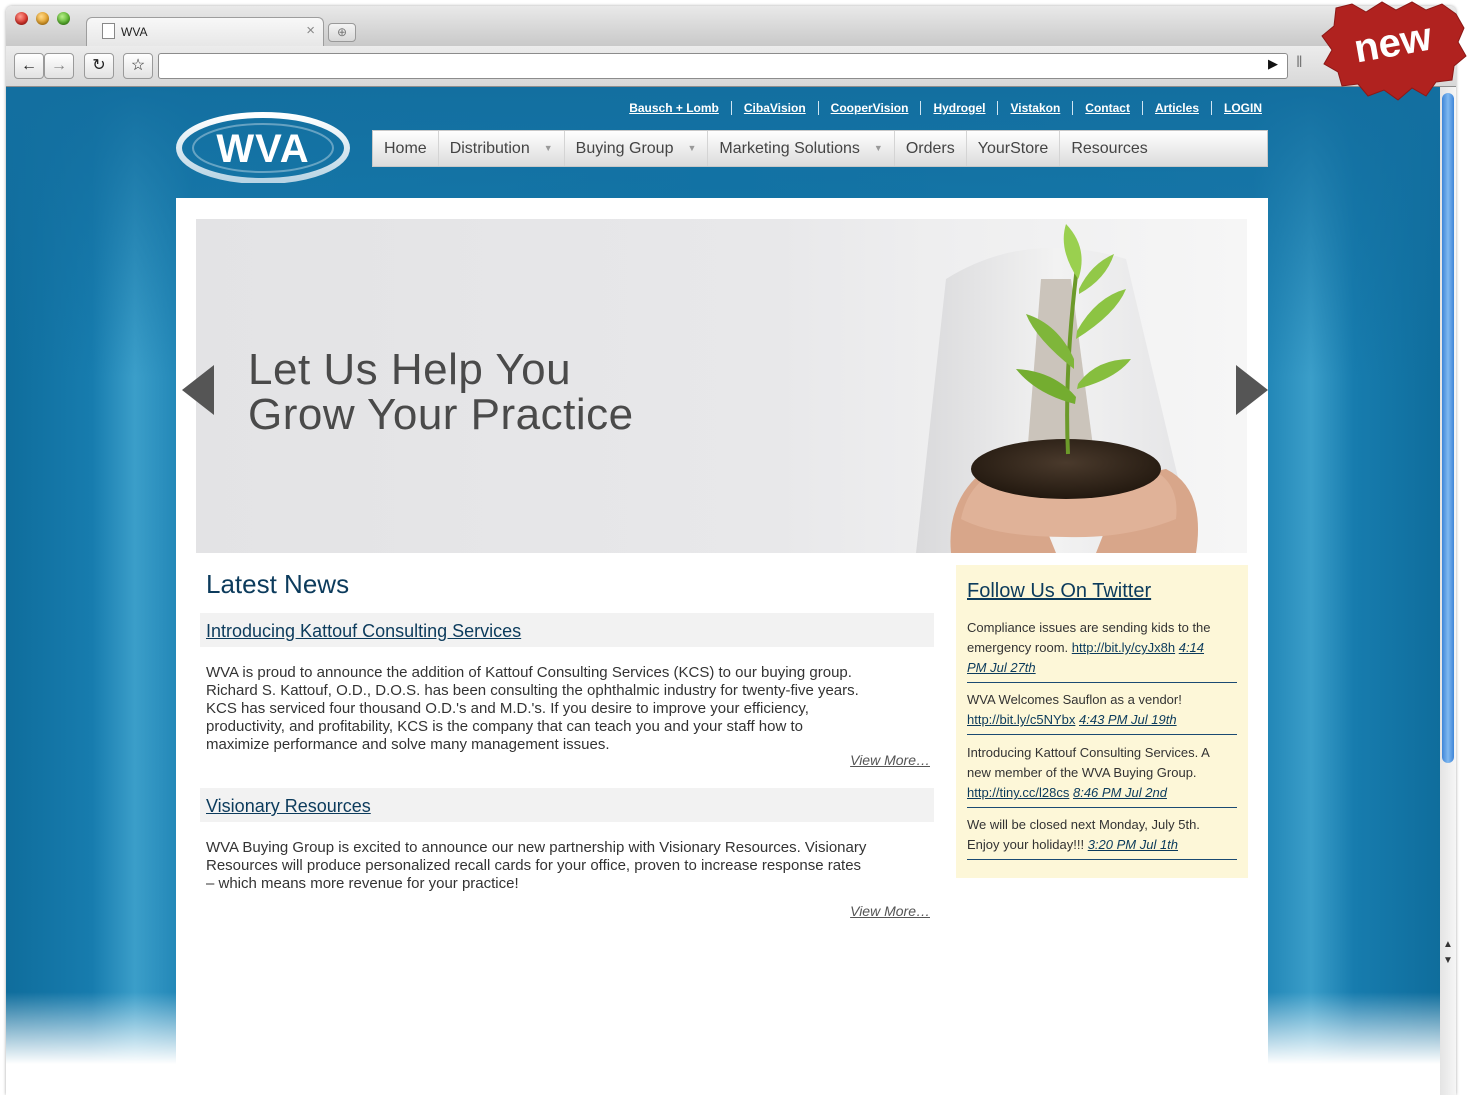  What do you see at coordinates (1074, 699) in the screenshot?
I see `tweet-line: WVA Welcomes Sauflon as a vendor!` at bounding box center [1074, 699].